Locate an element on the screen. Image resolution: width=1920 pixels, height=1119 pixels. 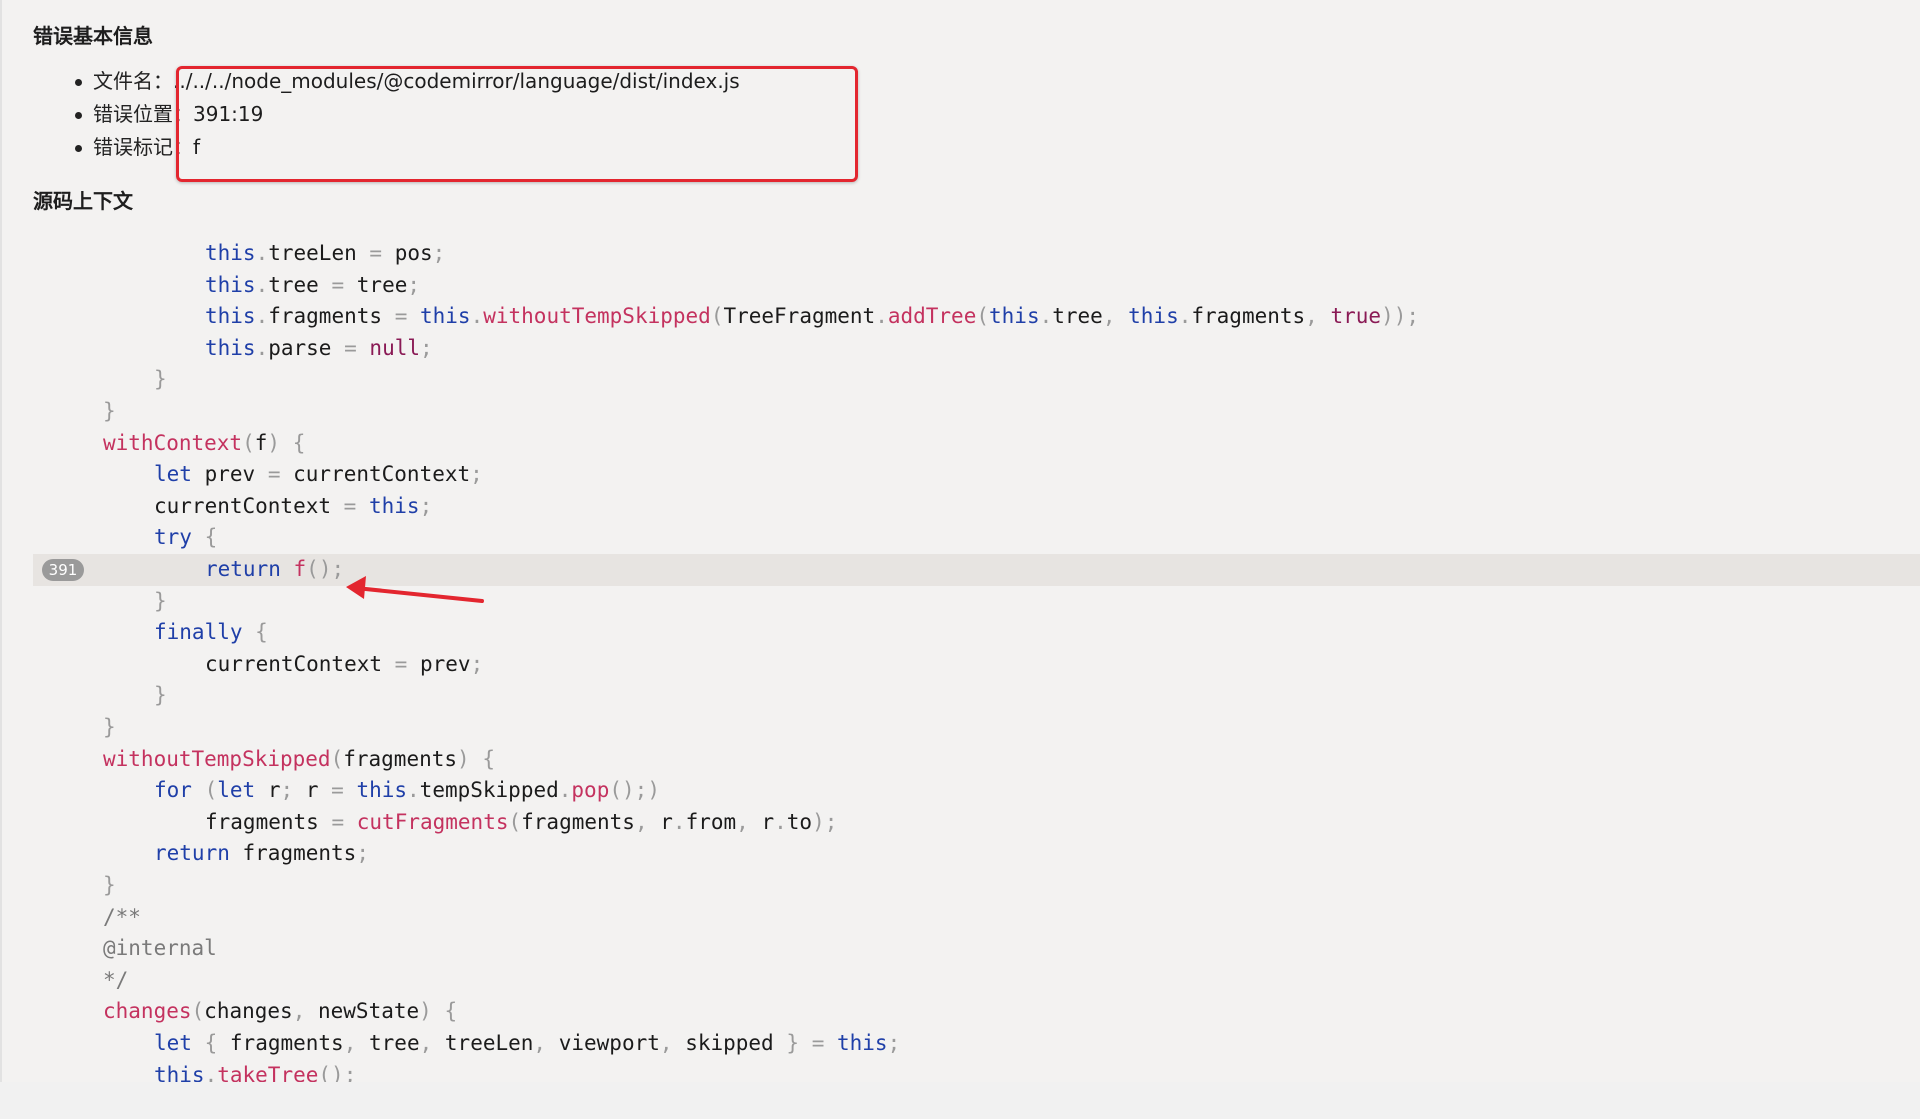
code-line: withoutTempSkipped(fragments) { is located at coordinates (976, 760).